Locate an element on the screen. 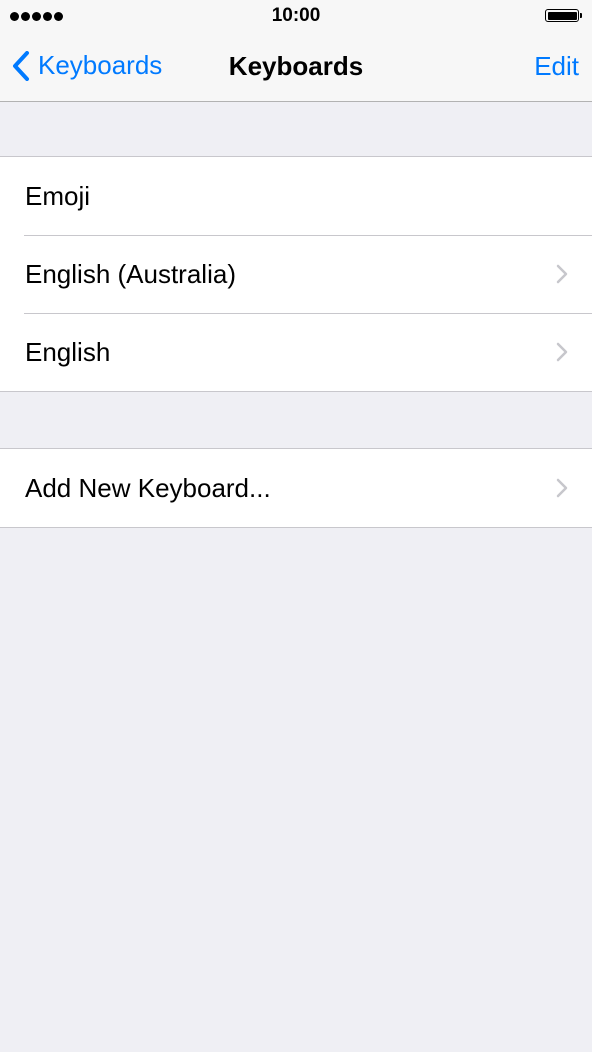 This screenshot has height=1052, width=592. navigation-bar: Keyboards Keyboards Edit is located at coordinates (296, 68).